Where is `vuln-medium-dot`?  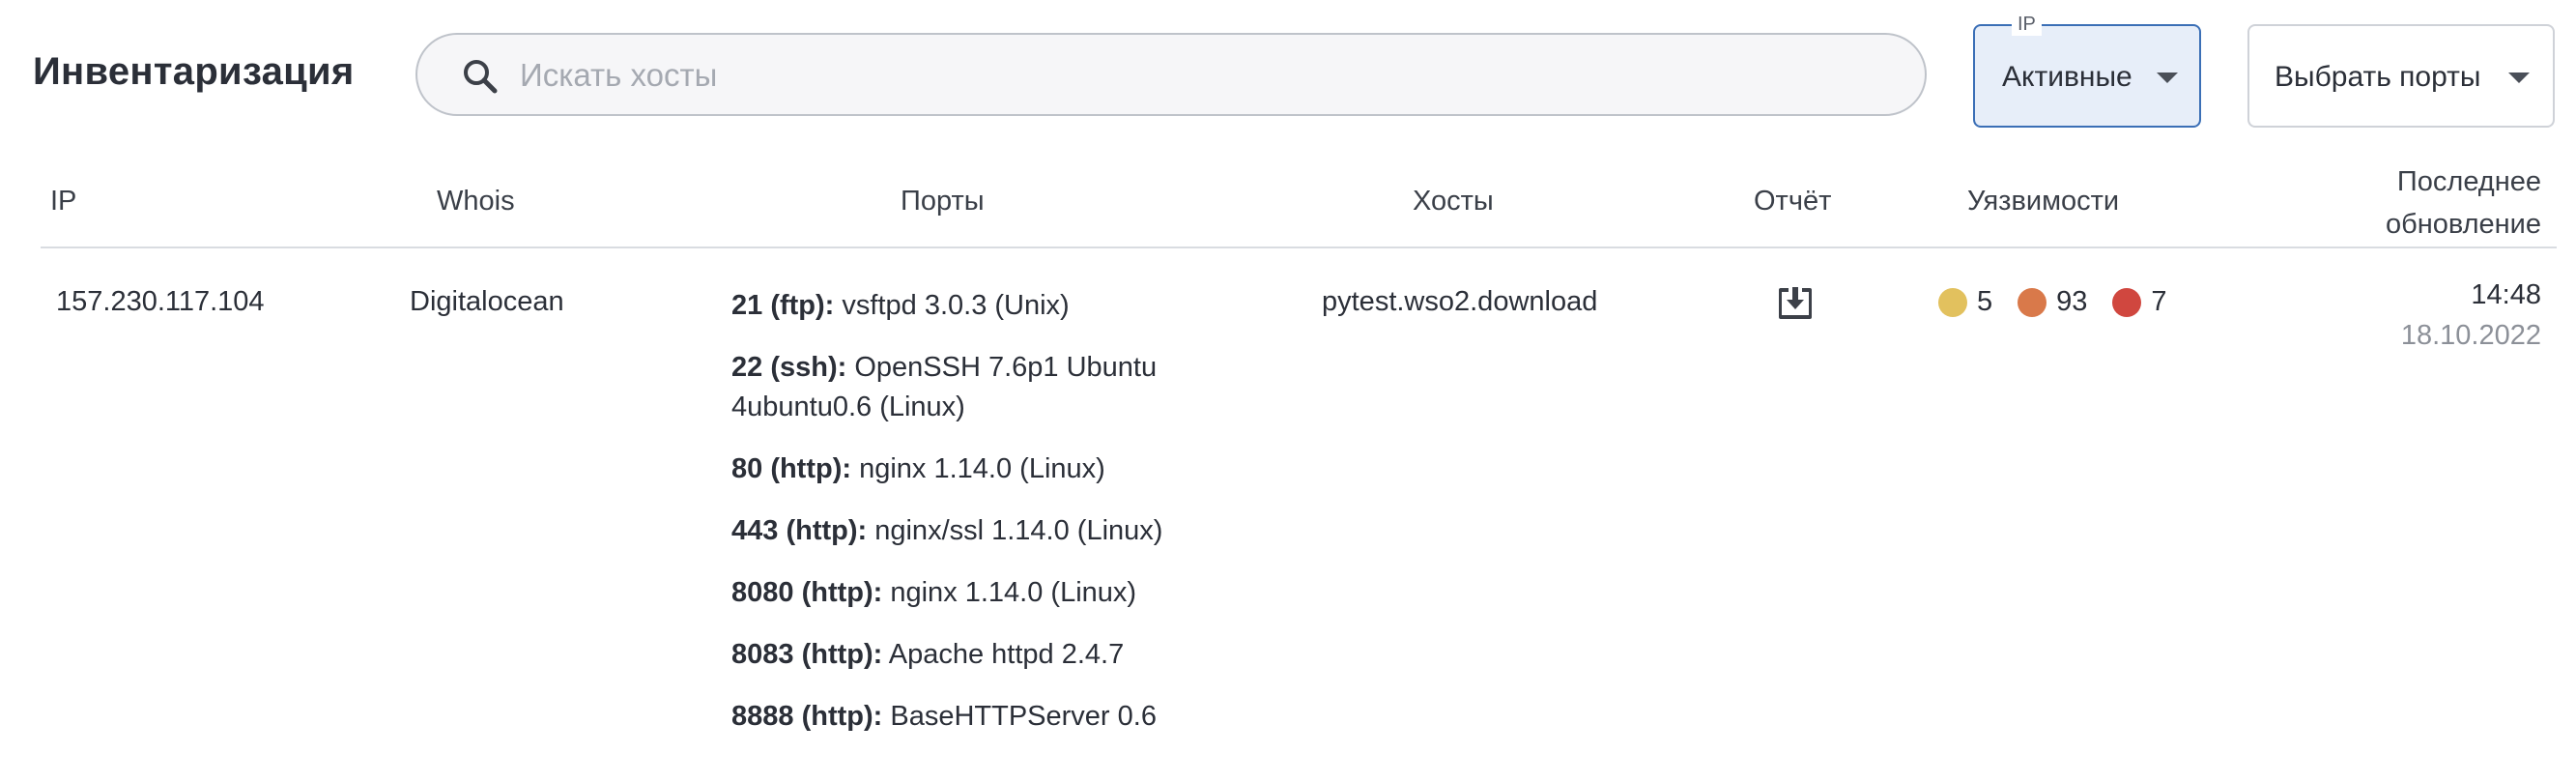 vuln-medium-dot is located at coordinates (2033, 302).